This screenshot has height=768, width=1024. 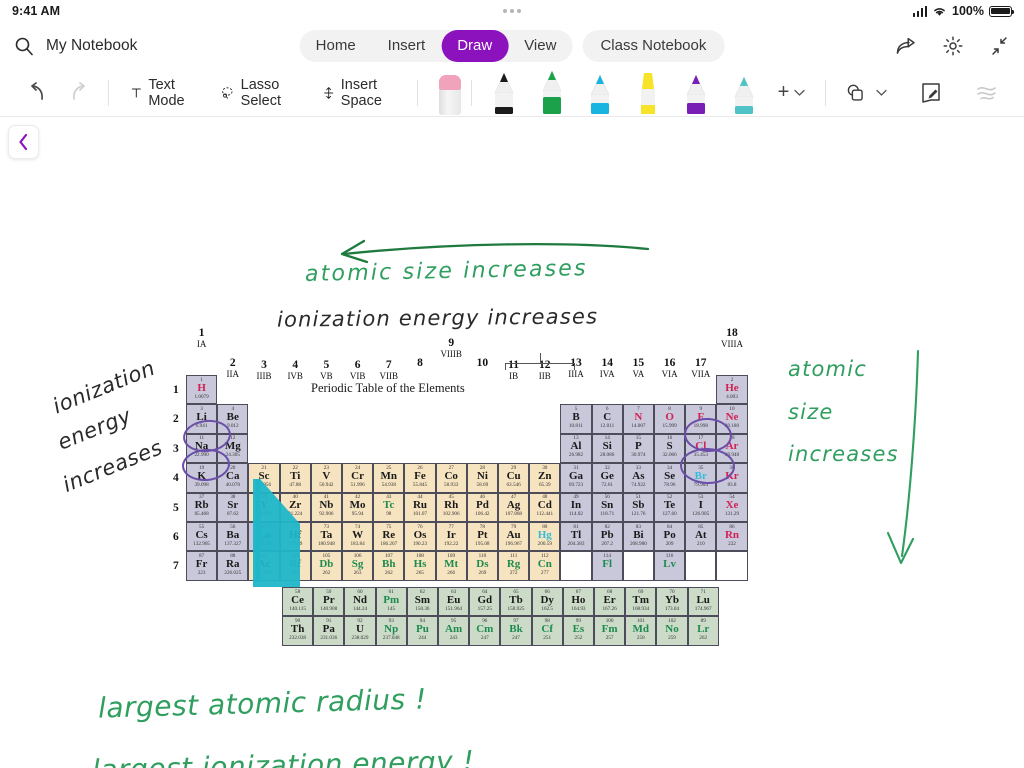 What do you see at coordinates (360, 631) in the screenshot?
I see `element-cell-u: 92 U 238.029` at bounding box center [360, 631].